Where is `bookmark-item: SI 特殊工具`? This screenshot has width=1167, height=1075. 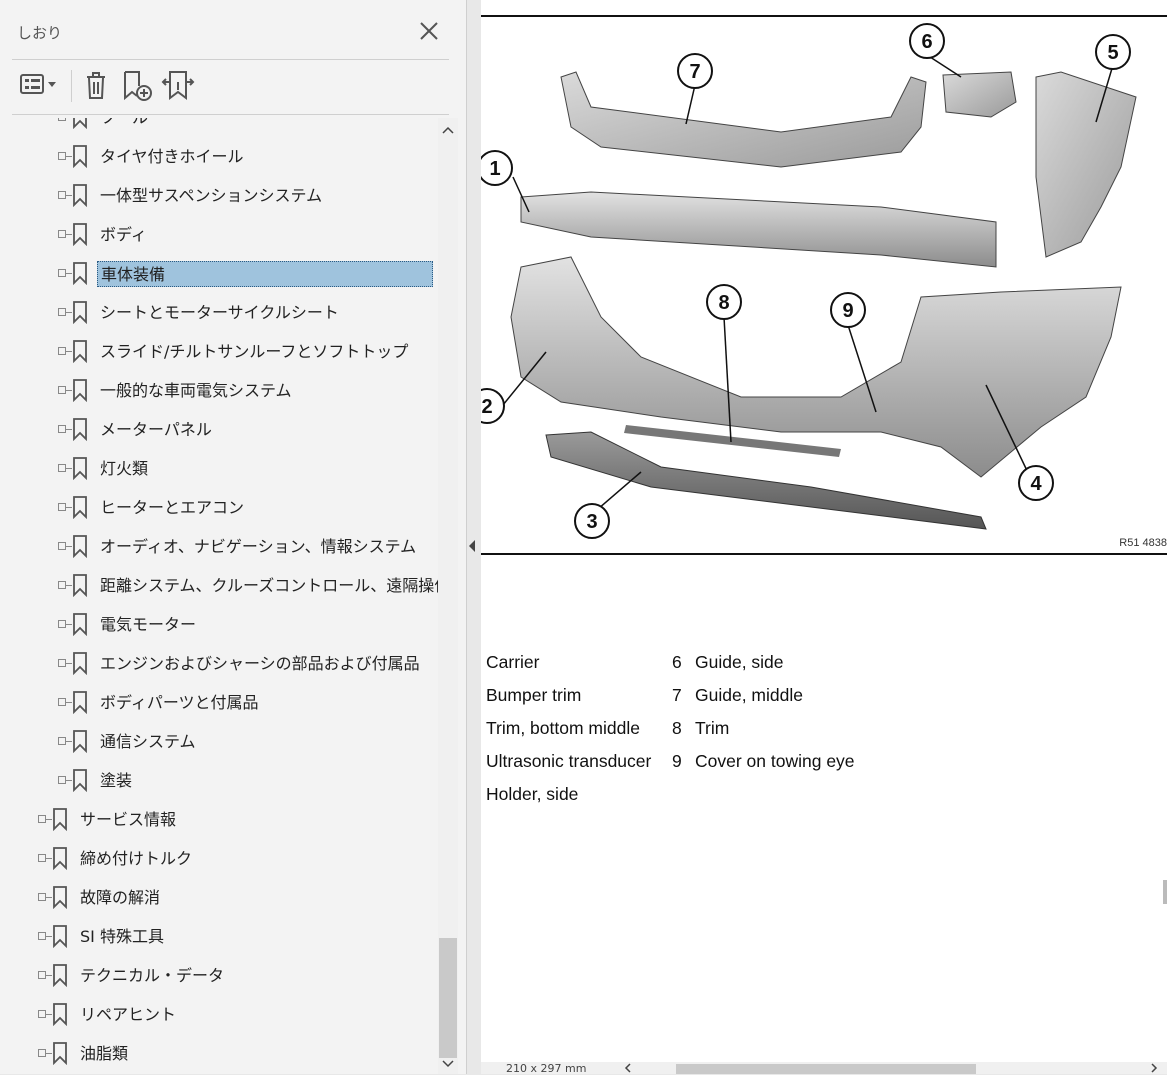
bookmark-item: SI 特殊工具 is located at coordinates (219, 936).